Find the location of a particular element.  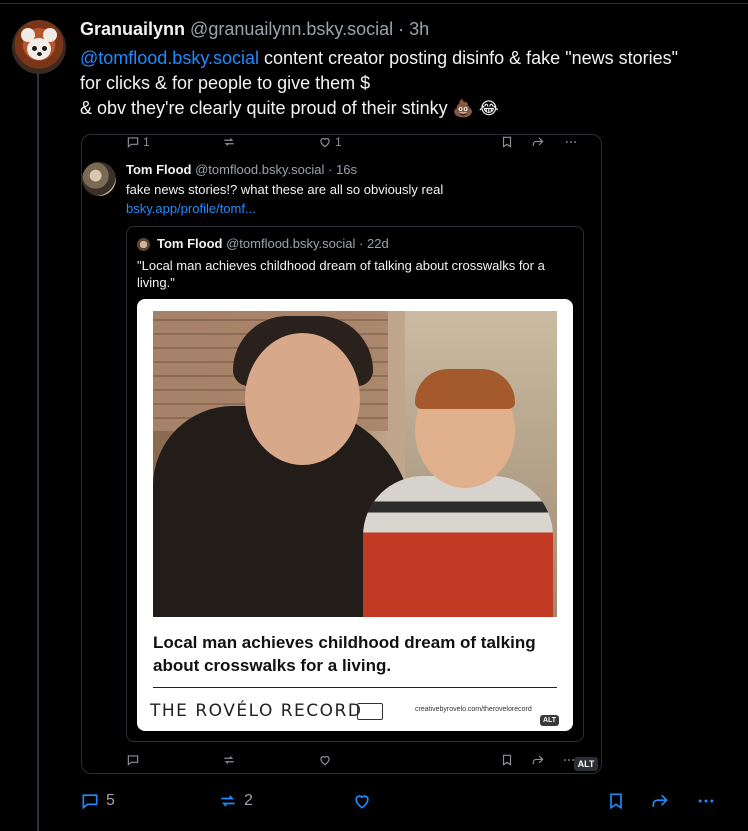

quoted-author-name: Tom Flood is located at coordinates (158, 169).